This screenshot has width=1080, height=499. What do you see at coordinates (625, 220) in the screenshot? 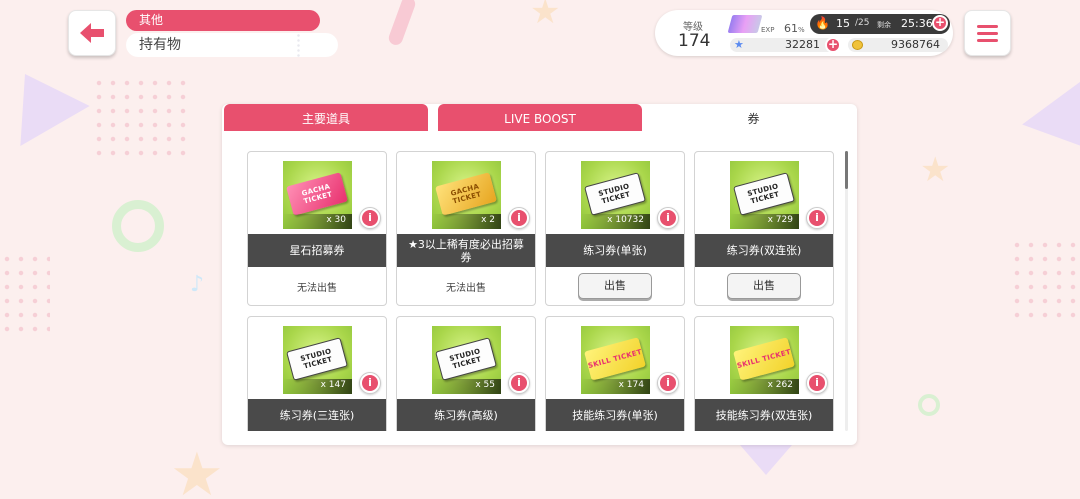
I see `item-quantity: x 10732` at bounding box center [625, 220].